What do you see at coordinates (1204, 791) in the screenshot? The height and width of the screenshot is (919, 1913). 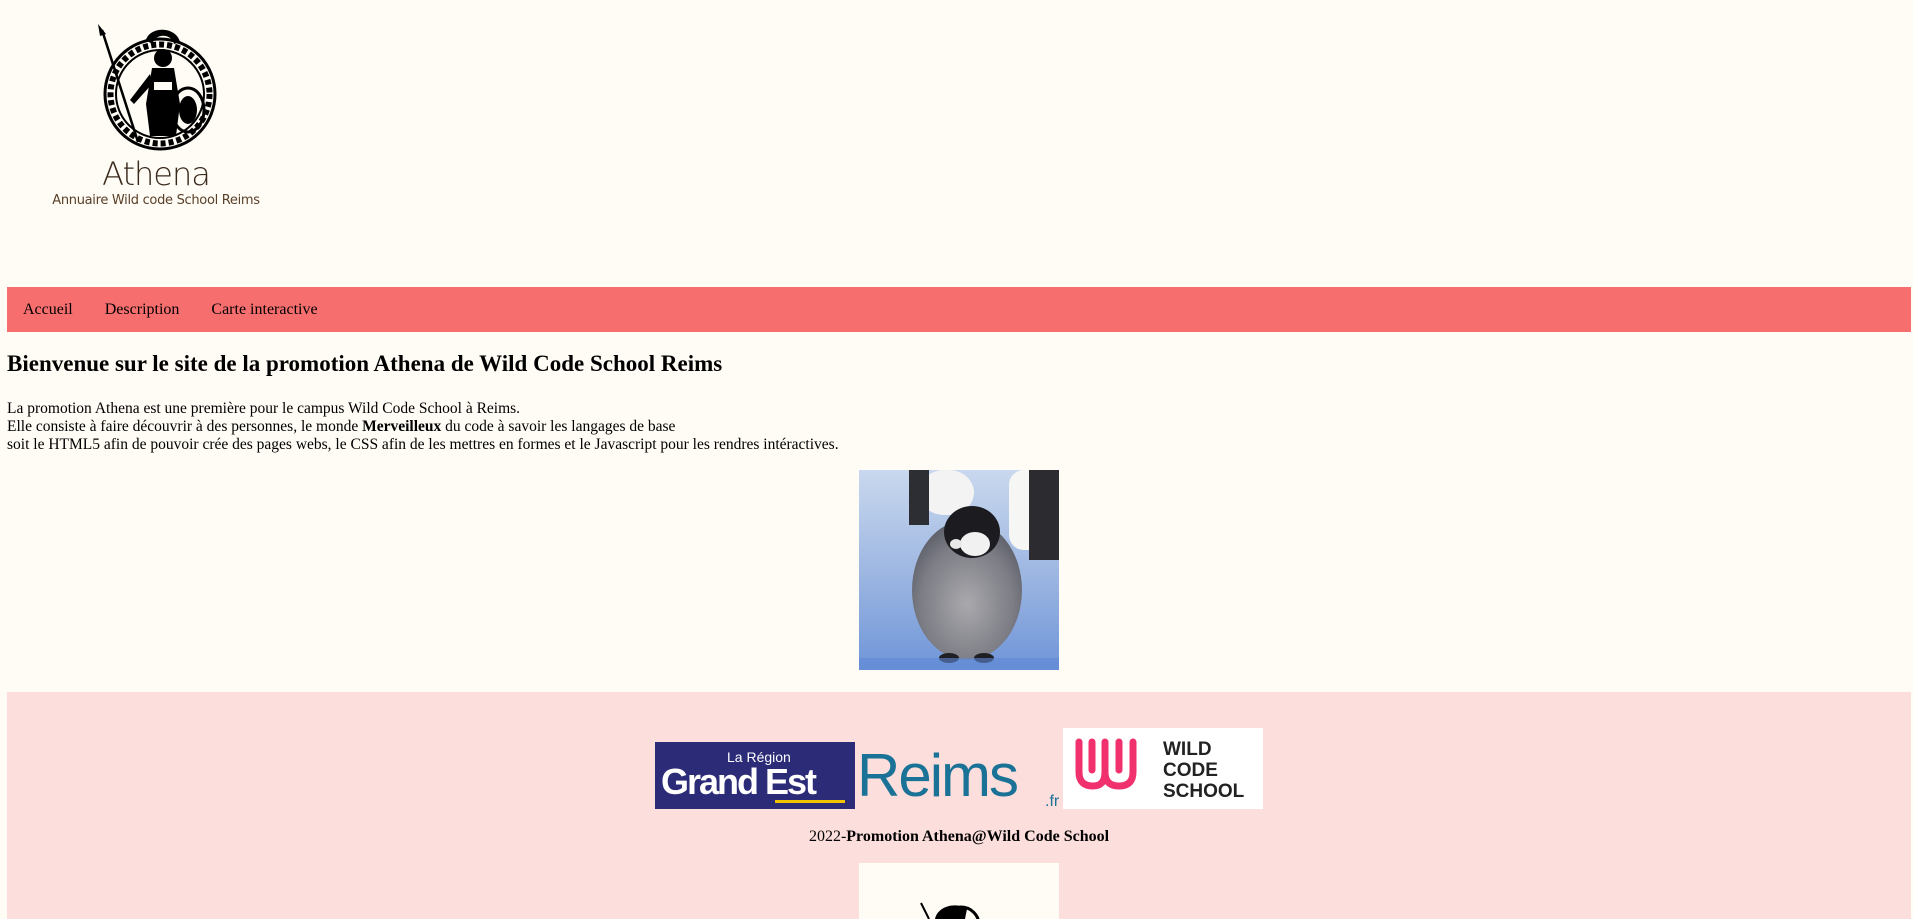 I see `wcs-line-3: SCHOOL` at bounding box center [1204, 791].